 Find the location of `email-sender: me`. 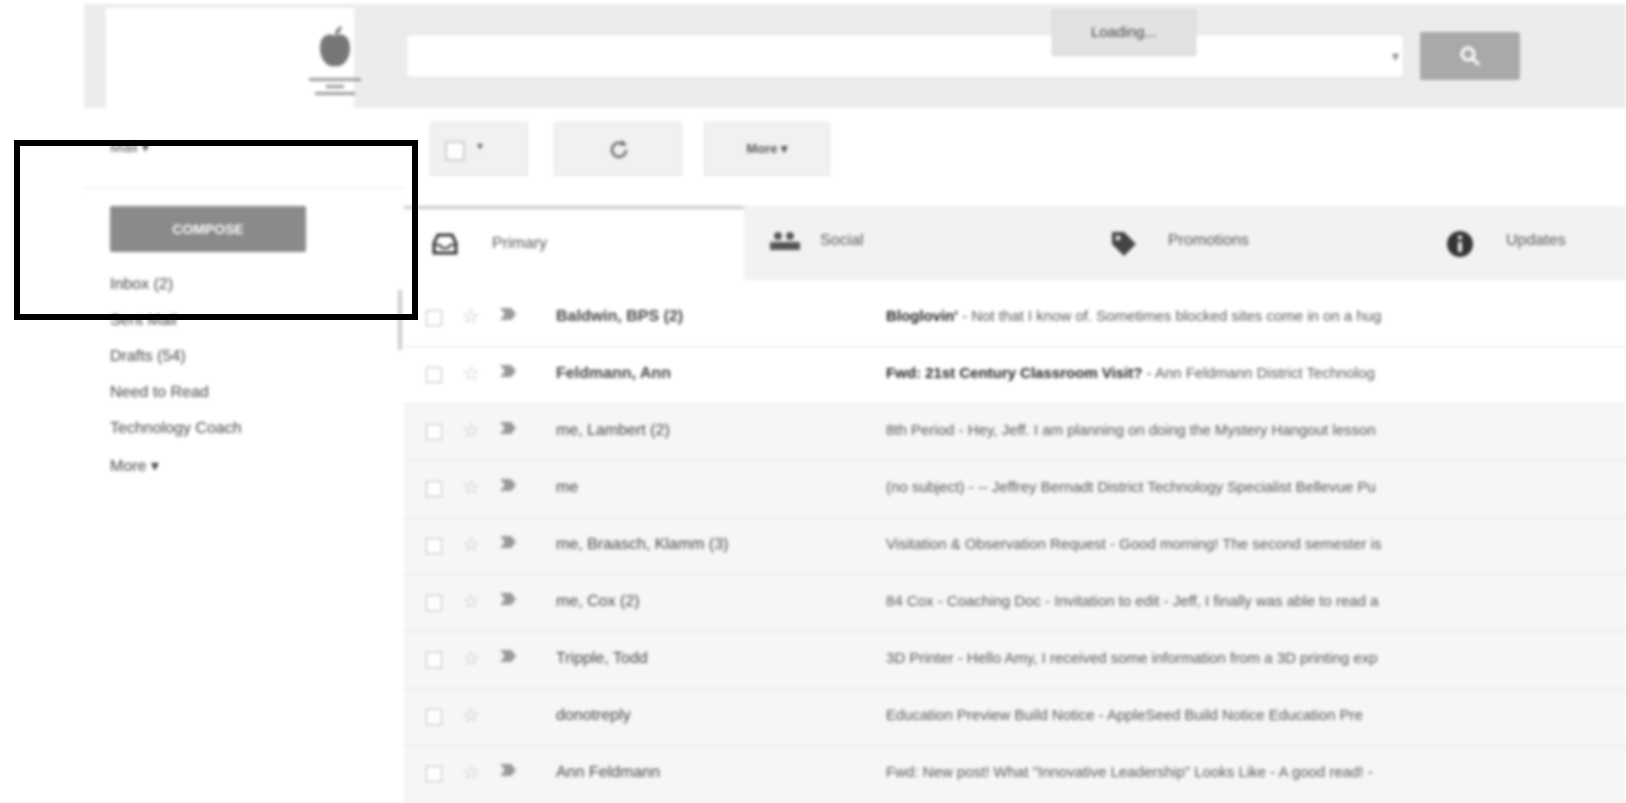

email-sender: me is located at coordinates (567, 487).